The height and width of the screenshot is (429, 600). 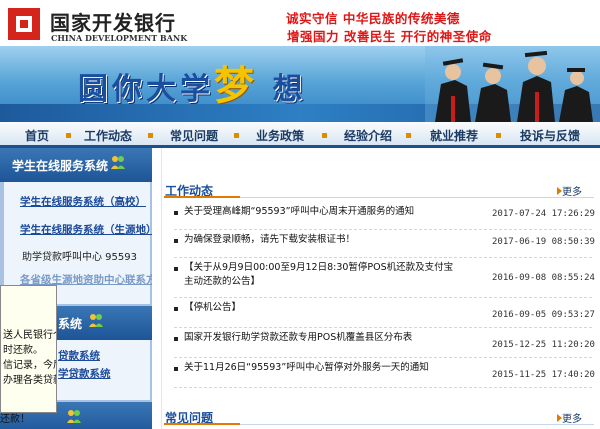 What do you see at coordinates (543, 278) in the screenshot?
I see `news-date: 2016-09-08 08:55:24` at bounding box center [543, 278].